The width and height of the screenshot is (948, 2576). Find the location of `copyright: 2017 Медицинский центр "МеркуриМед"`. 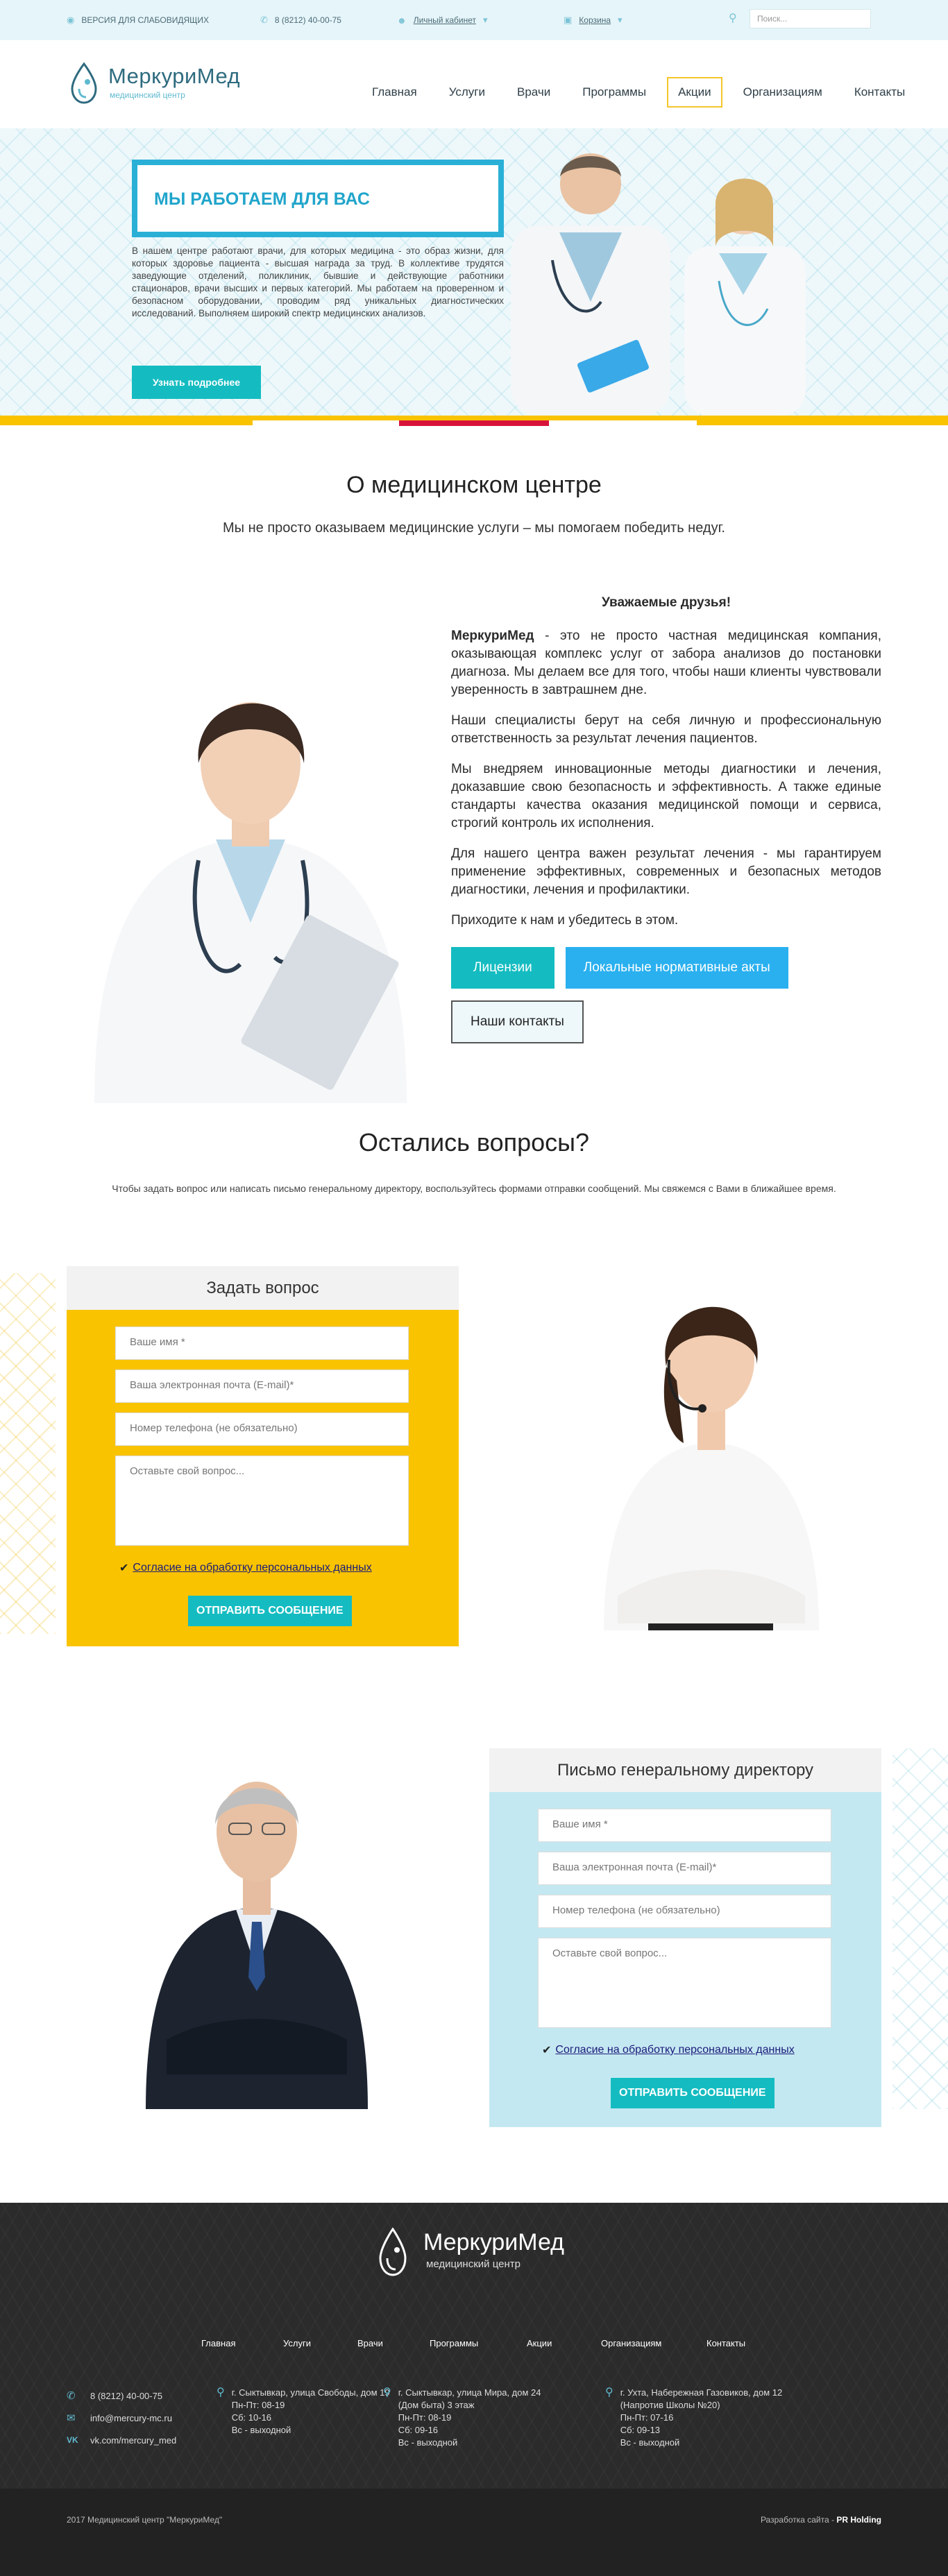

copyright: 2017 Медицинский центр "МеркуриМед" is located at coordinates (145, 2520).